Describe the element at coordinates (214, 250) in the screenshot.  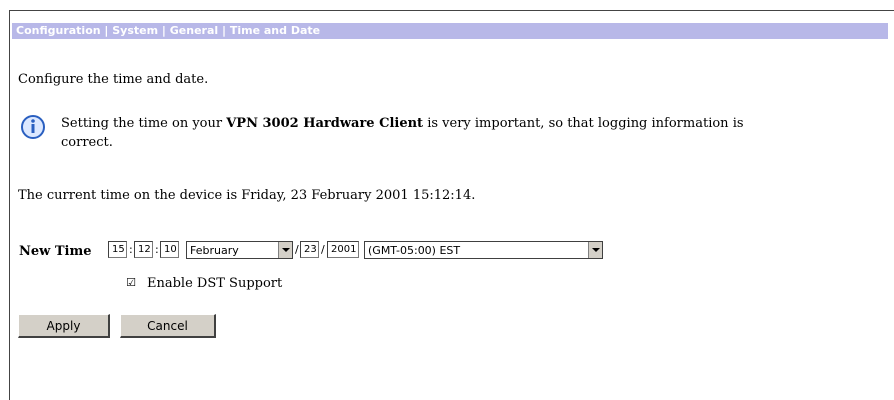
I see `month-select-value: February` at that location.